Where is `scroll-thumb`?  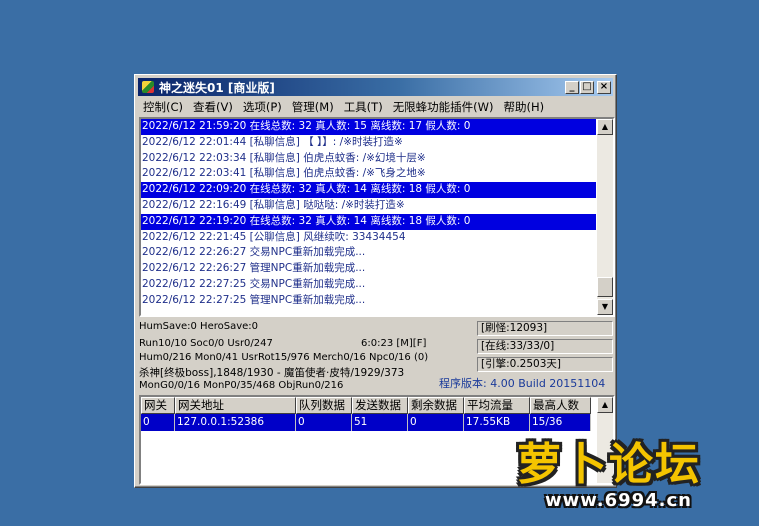 scroll-thumb is located at coordinates (605, 287).